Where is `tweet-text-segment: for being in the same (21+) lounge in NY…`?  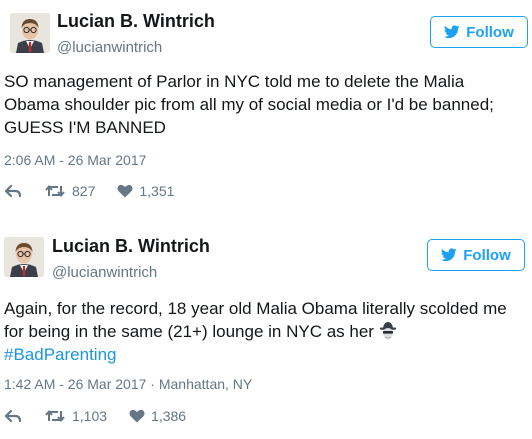 tweet-text-segment: for being in the same (21+) lounge in NY… is located at coordinates (189, 331).